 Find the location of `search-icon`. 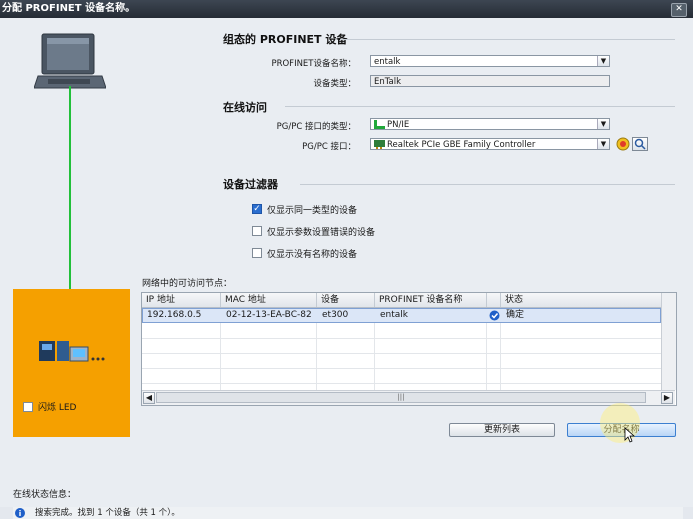

search-icon is located at coordinates (640, 144).